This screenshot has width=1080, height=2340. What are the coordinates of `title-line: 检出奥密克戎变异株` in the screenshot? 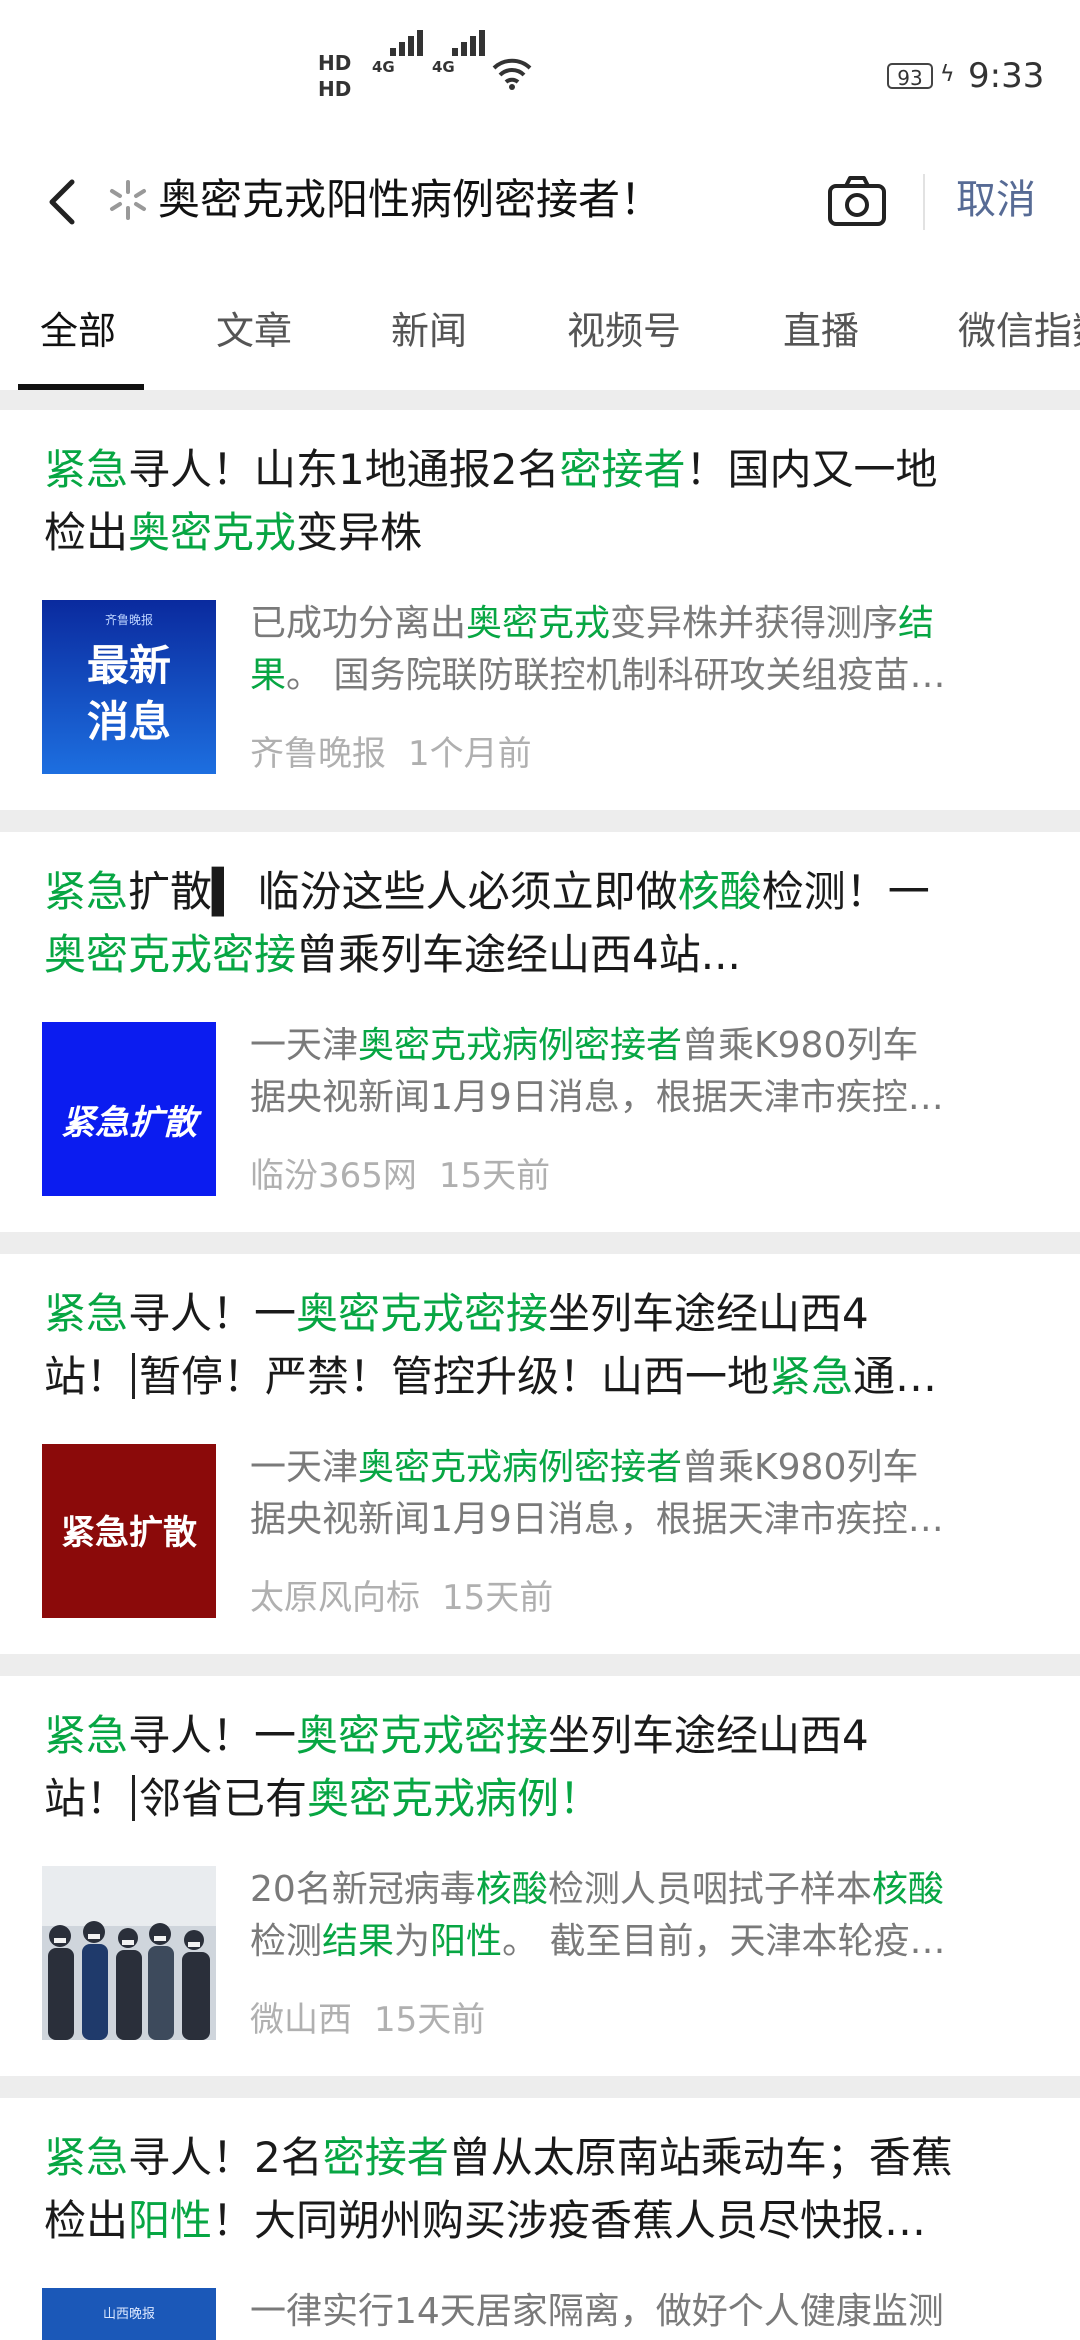 It's located at (539, 532).